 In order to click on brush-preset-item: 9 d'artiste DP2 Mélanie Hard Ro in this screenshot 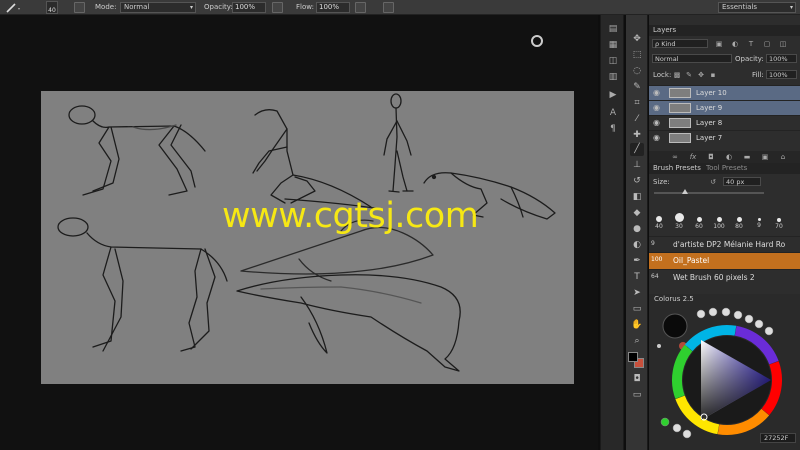, I will do `click(724, 244)`.